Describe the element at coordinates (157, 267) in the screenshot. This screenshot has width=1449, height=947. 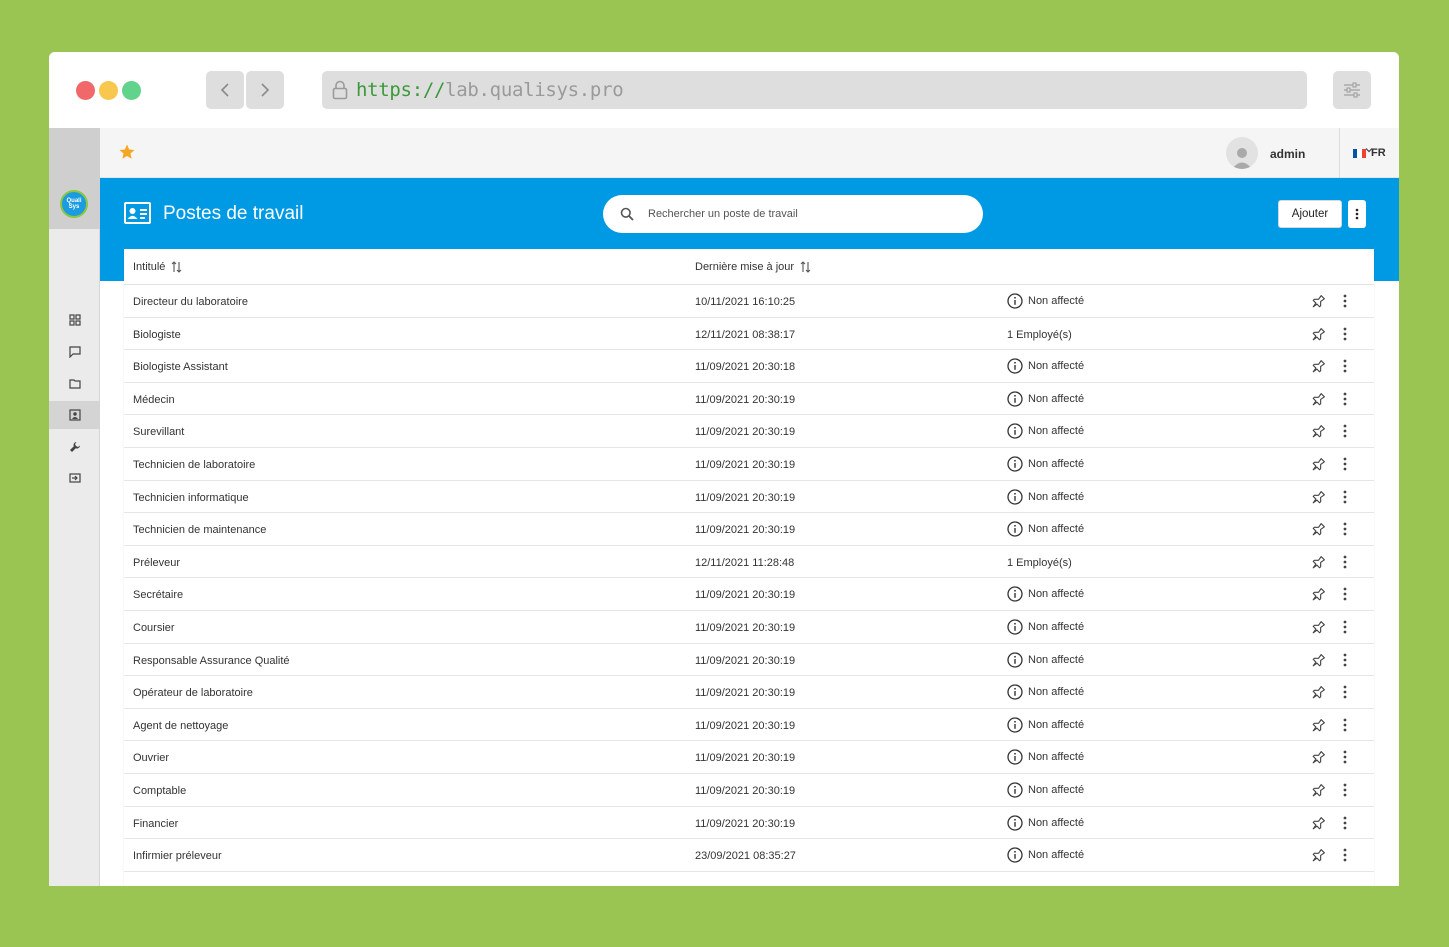
I see `column-header-title: Intitulé` at that location.